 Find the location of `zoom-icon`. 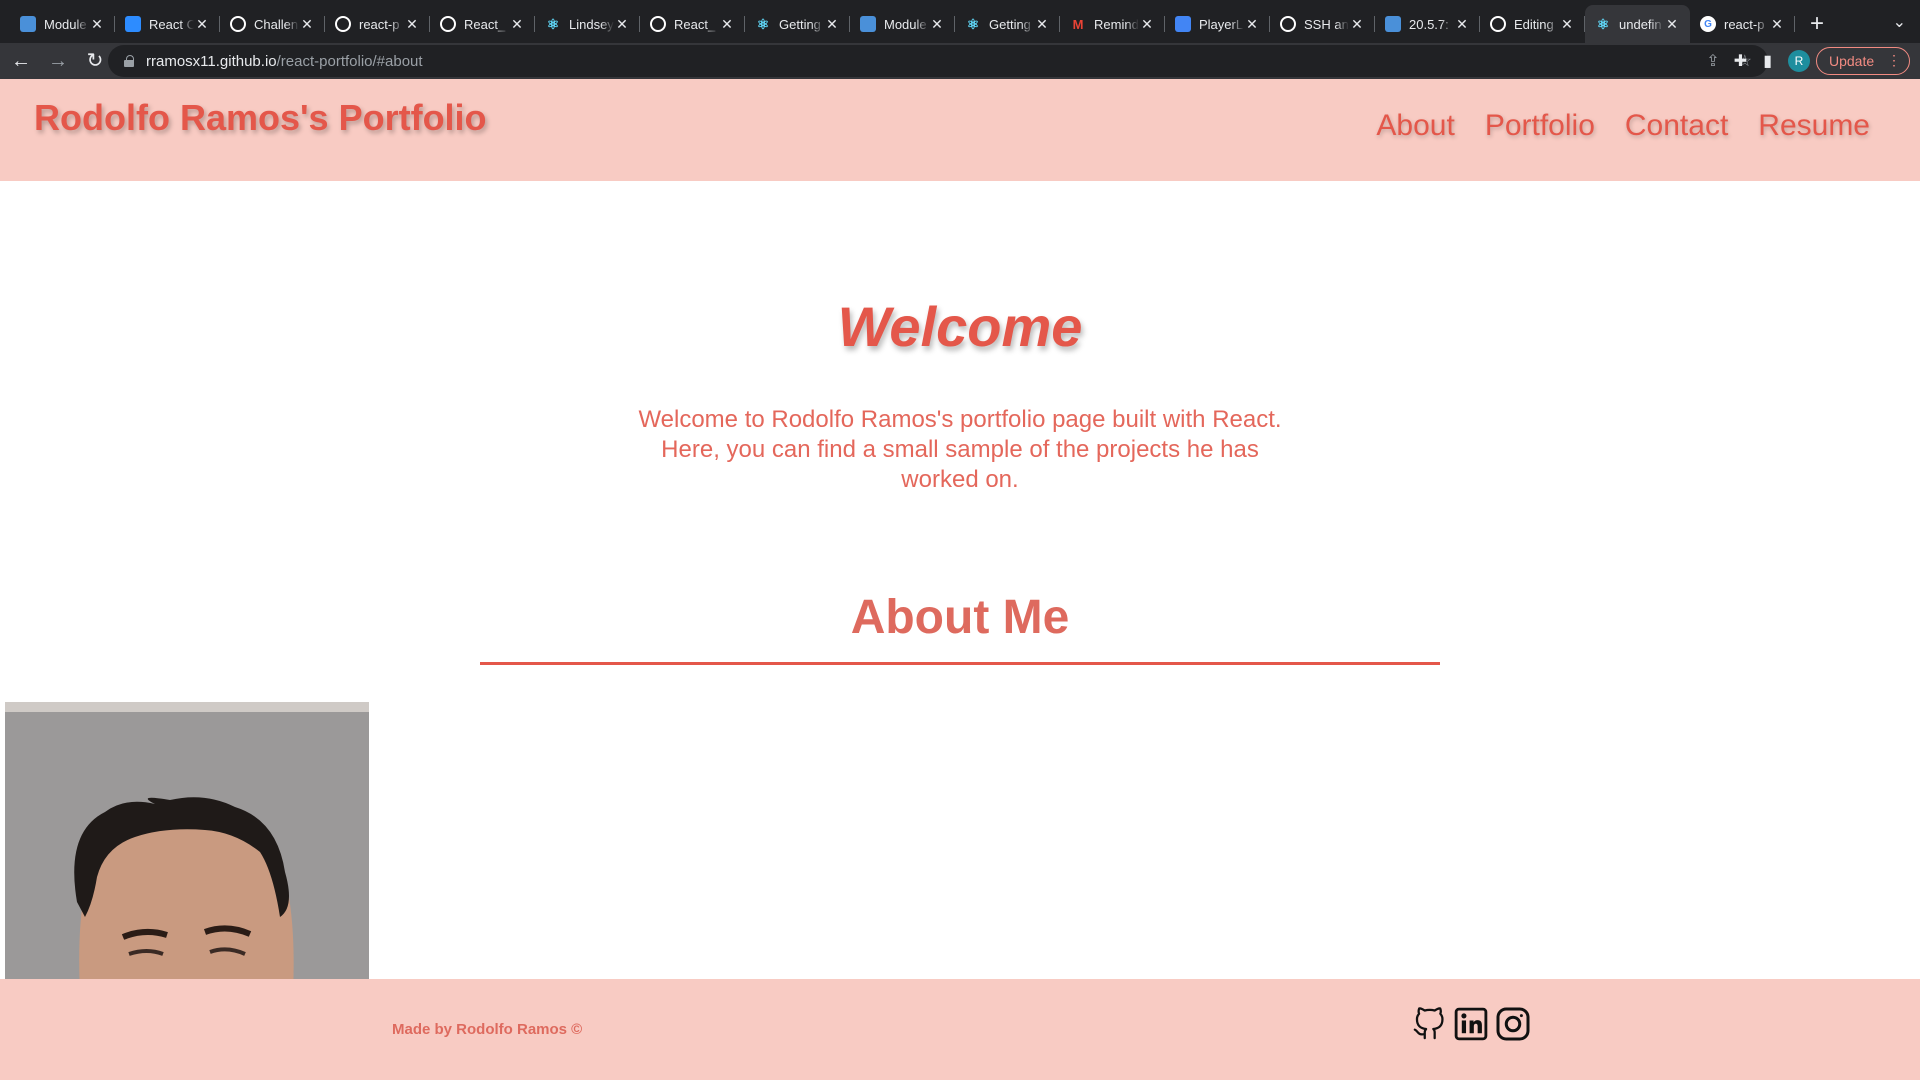

zoom-icon is located at coordinates (133, 24).